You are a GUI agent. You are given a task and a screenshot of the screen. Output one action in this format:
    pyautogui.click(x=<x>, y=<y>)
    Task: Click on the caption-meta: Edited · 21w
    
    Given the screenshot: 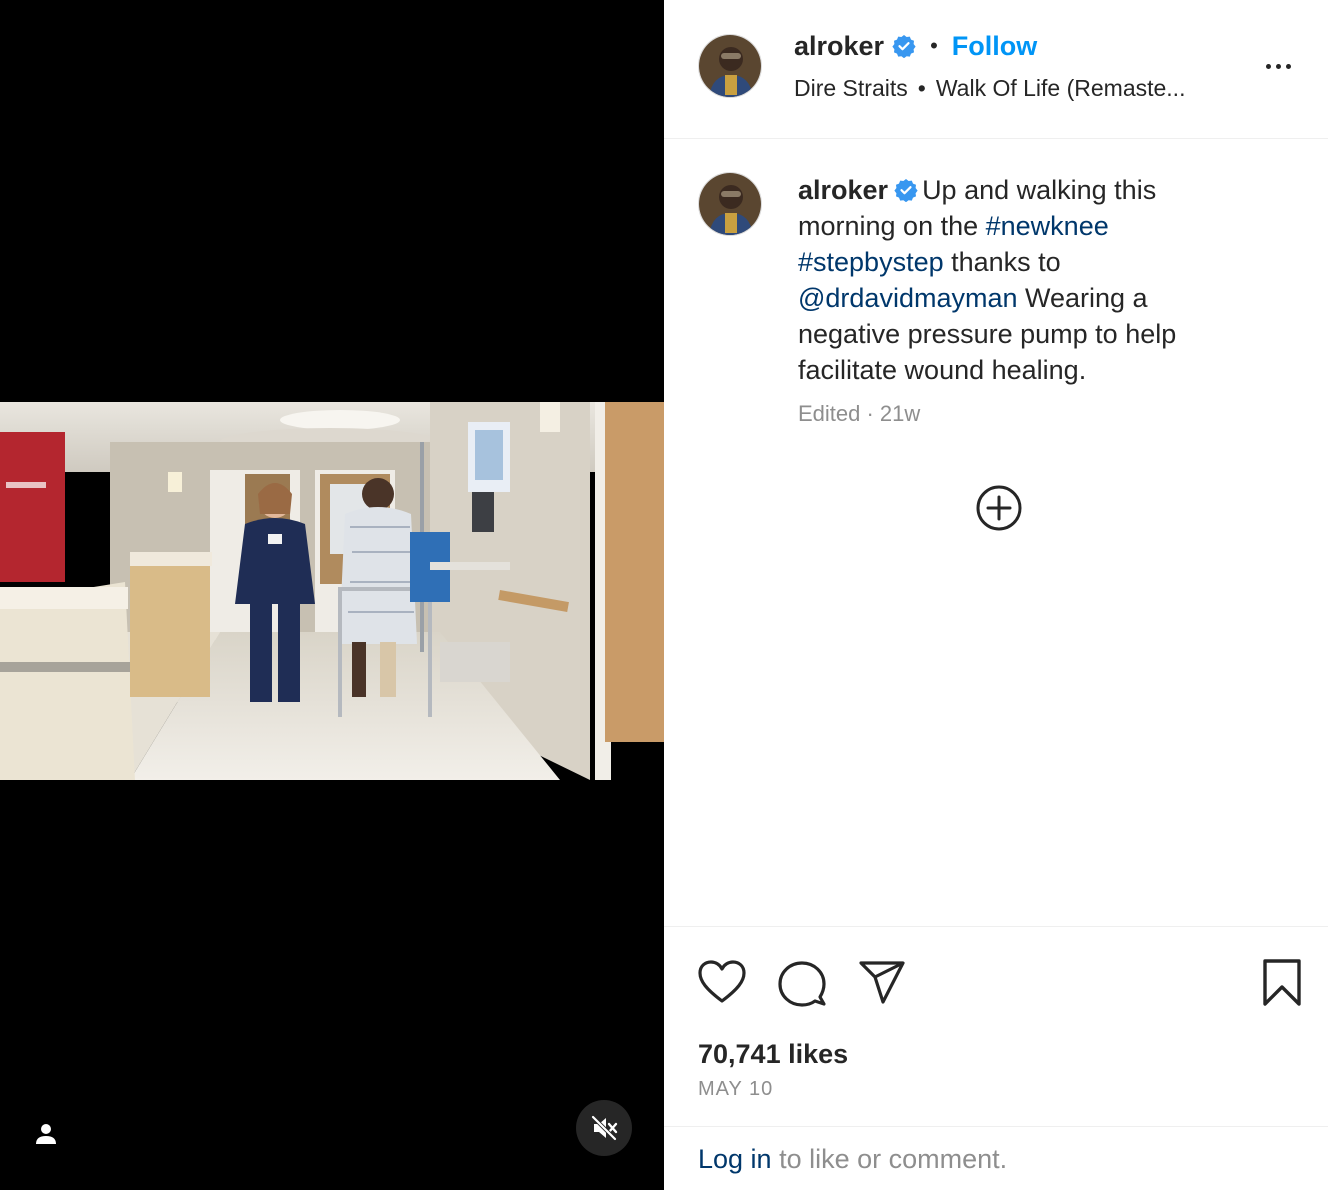 What is the action you would take?
    pyautogui.click(x=859, y=413)
    